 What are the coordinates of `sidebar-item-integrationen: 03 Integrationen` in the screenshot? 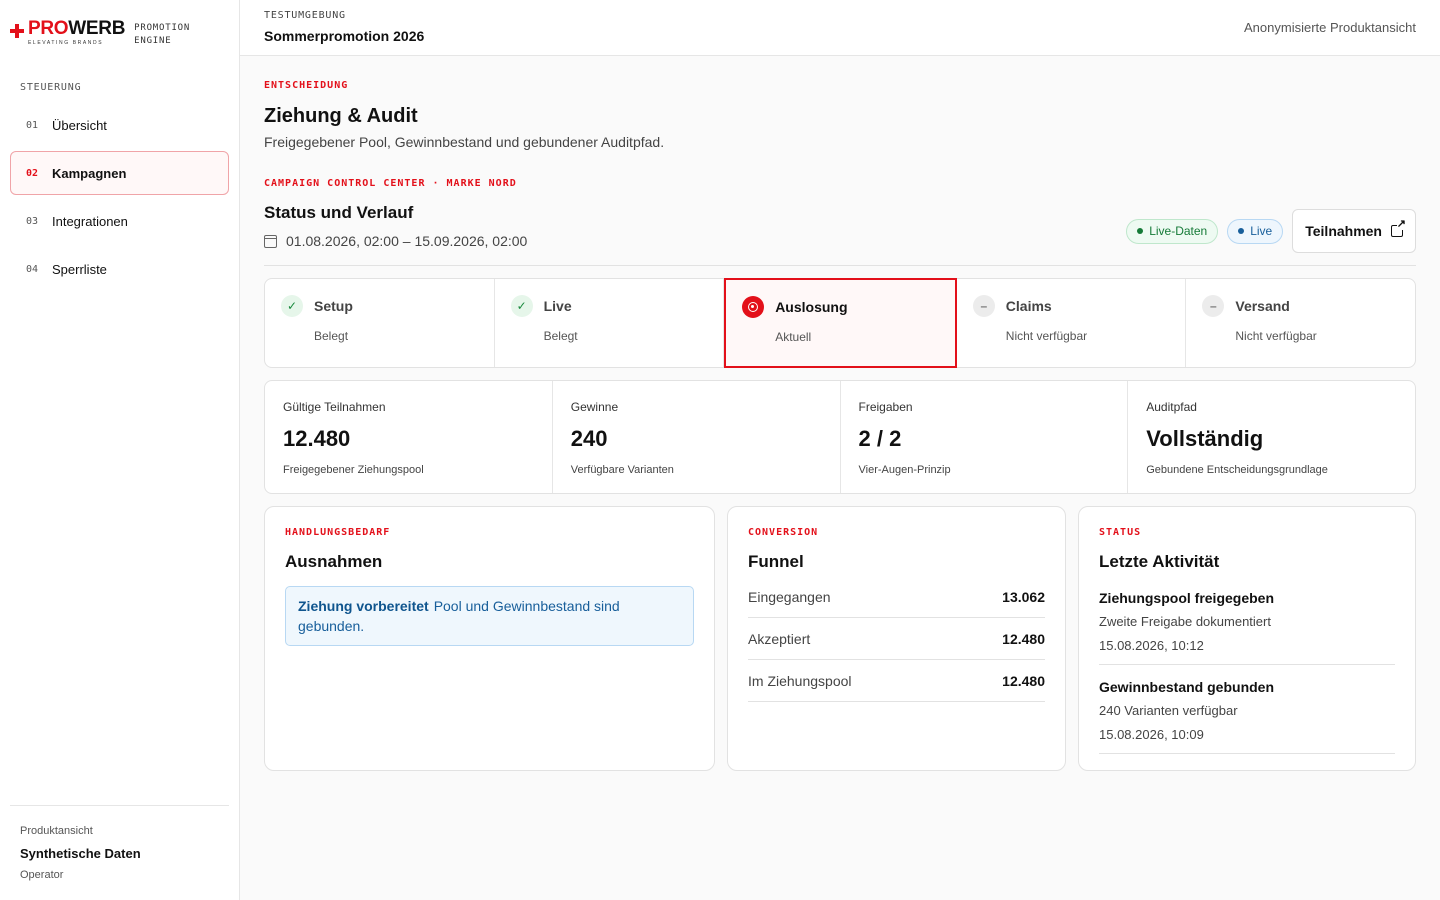 It's located at (119, 221).